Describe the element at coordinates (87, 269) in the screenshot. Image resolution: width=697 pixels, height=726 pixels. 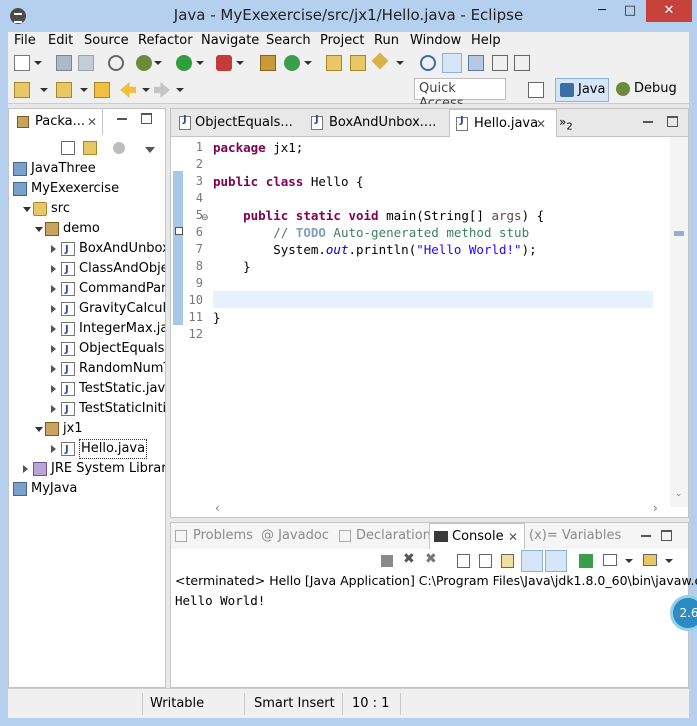
I see `tree-item: ClassAndObje` at that location.